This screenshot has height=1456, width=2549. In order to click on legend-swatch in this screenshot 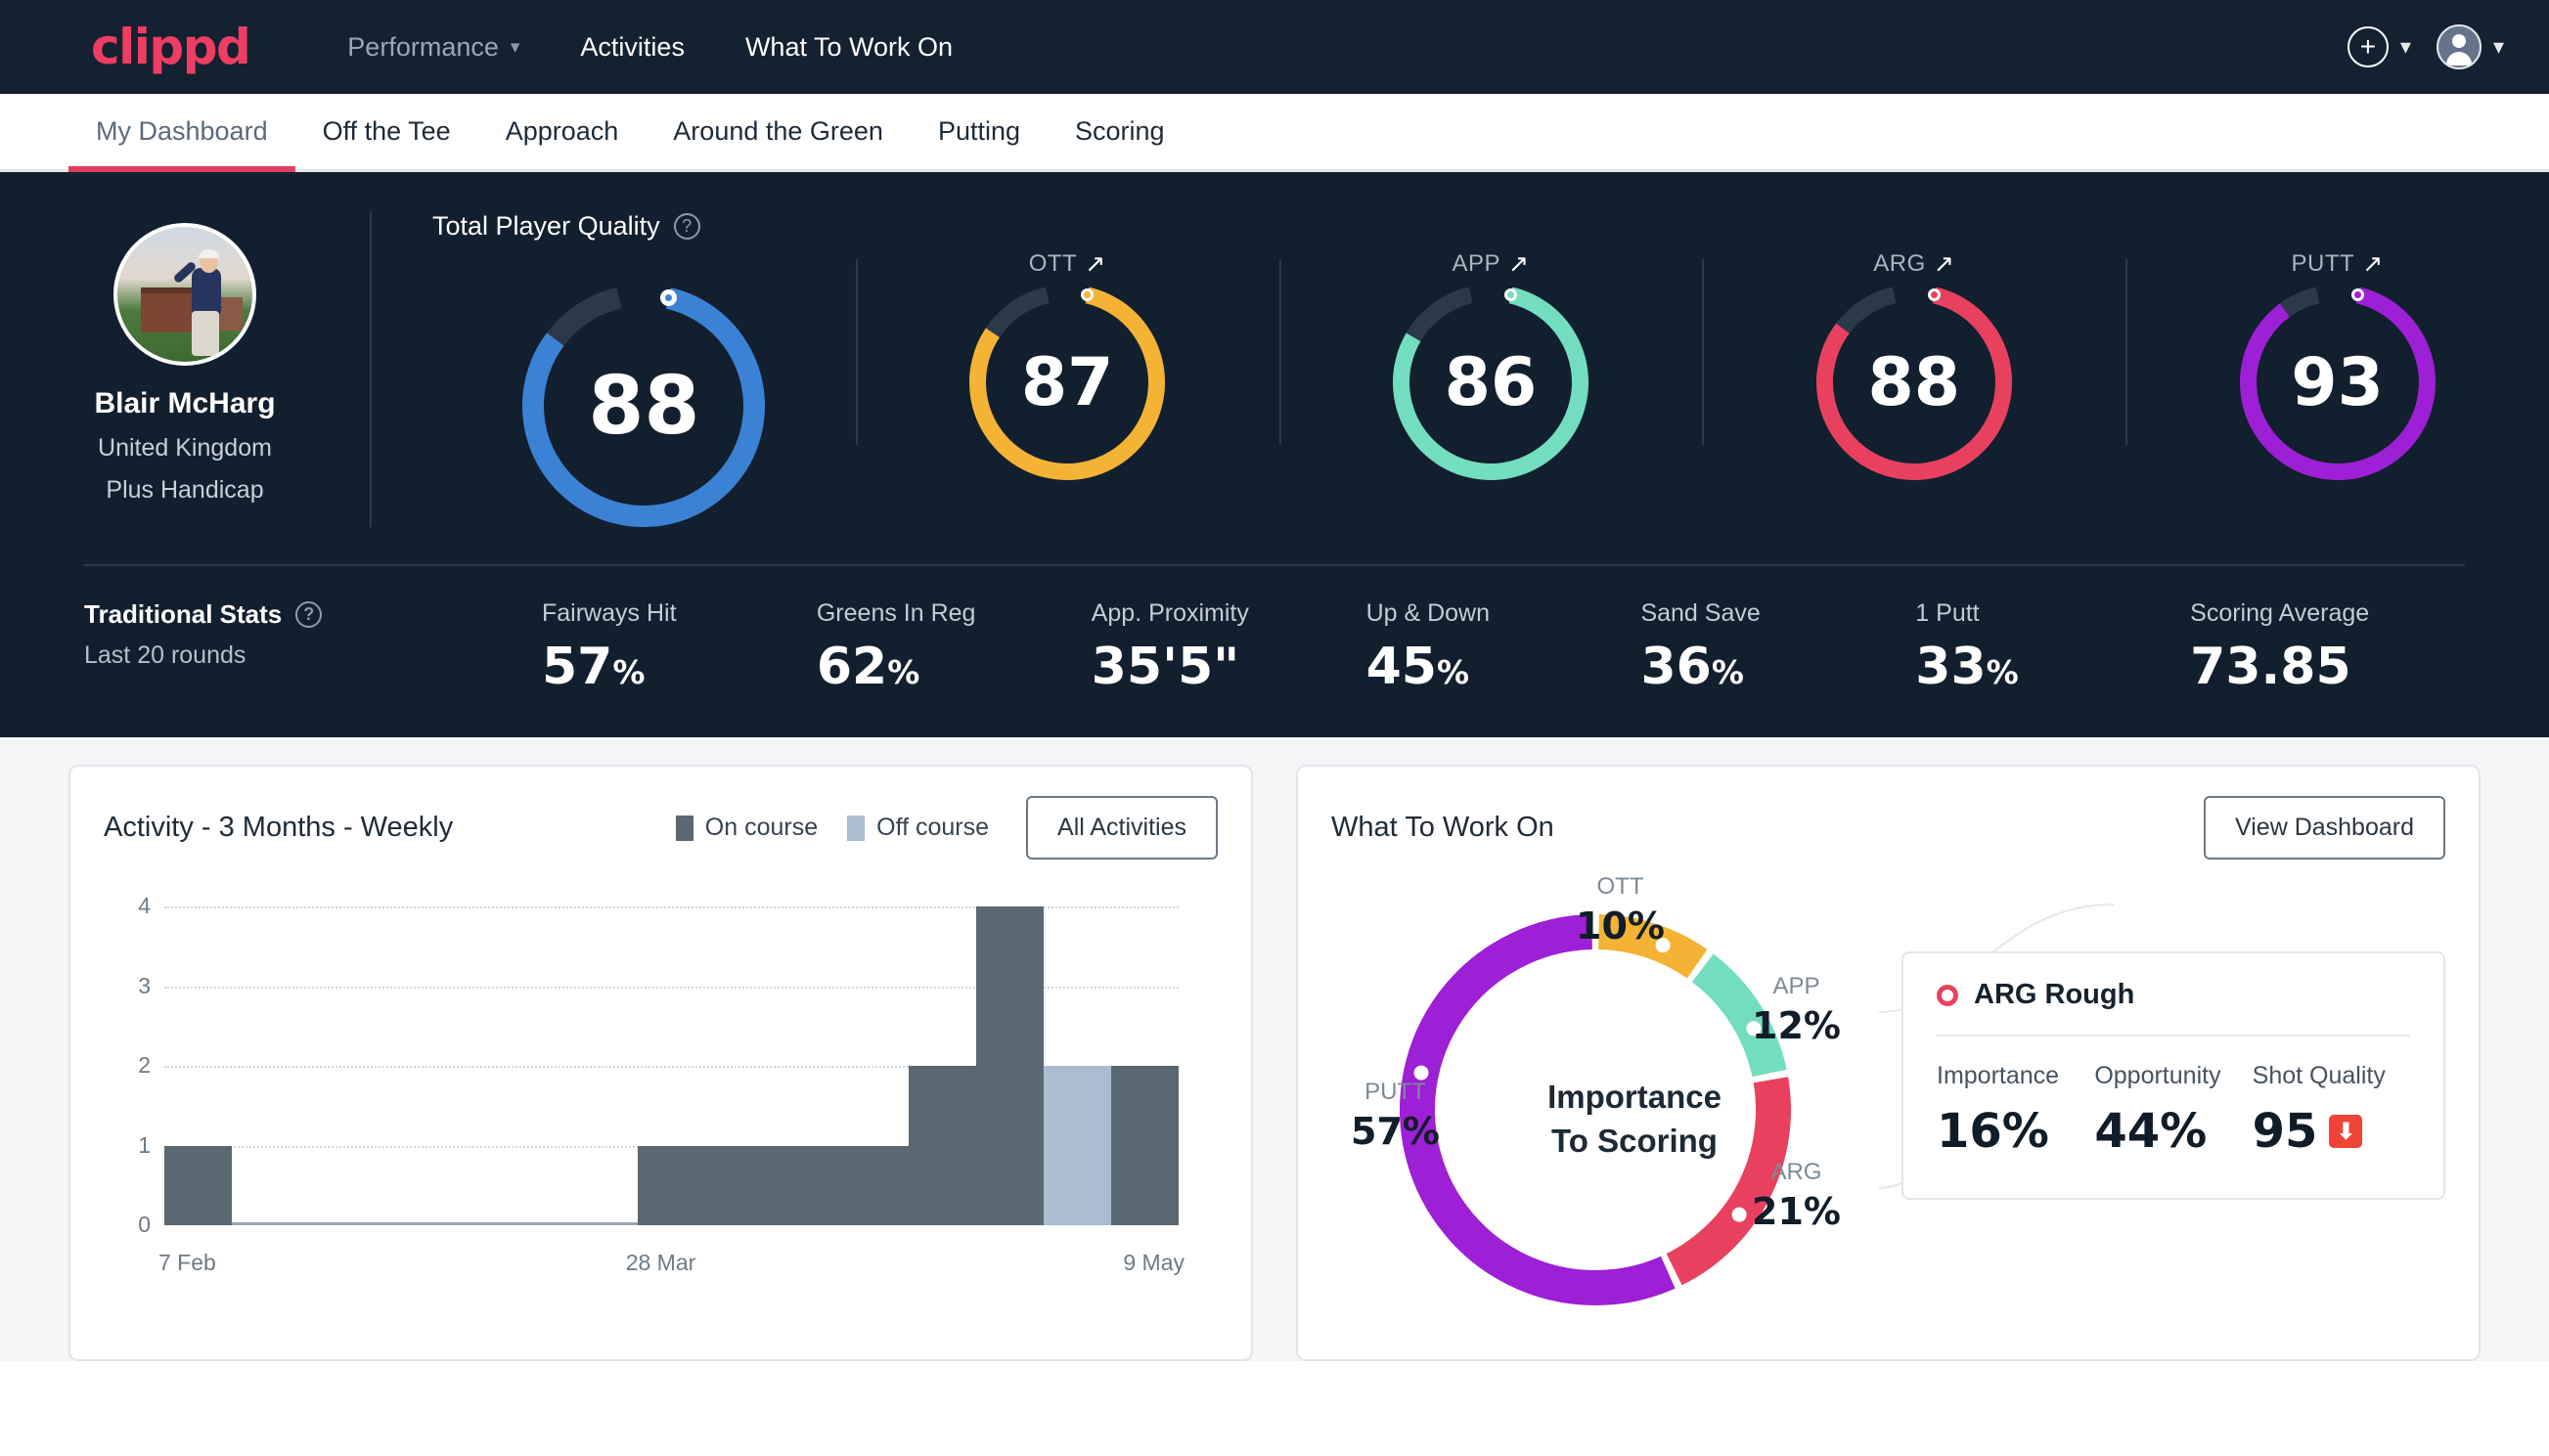, I will do `click(857, 828)`.